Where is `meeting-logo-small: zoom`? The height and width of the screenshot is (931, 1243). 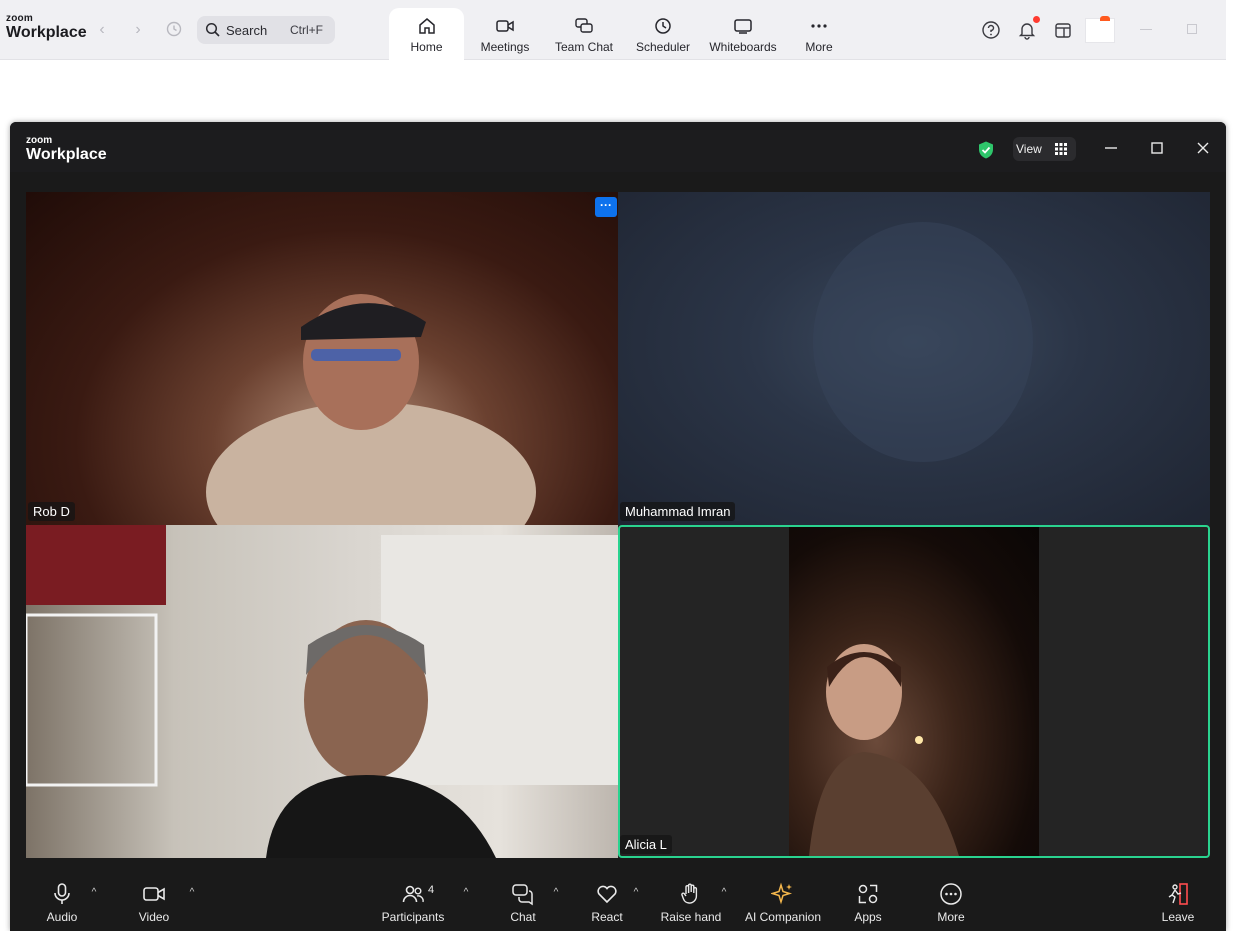 meeting-logo-small: zoom is located at coordinates (39, 140).